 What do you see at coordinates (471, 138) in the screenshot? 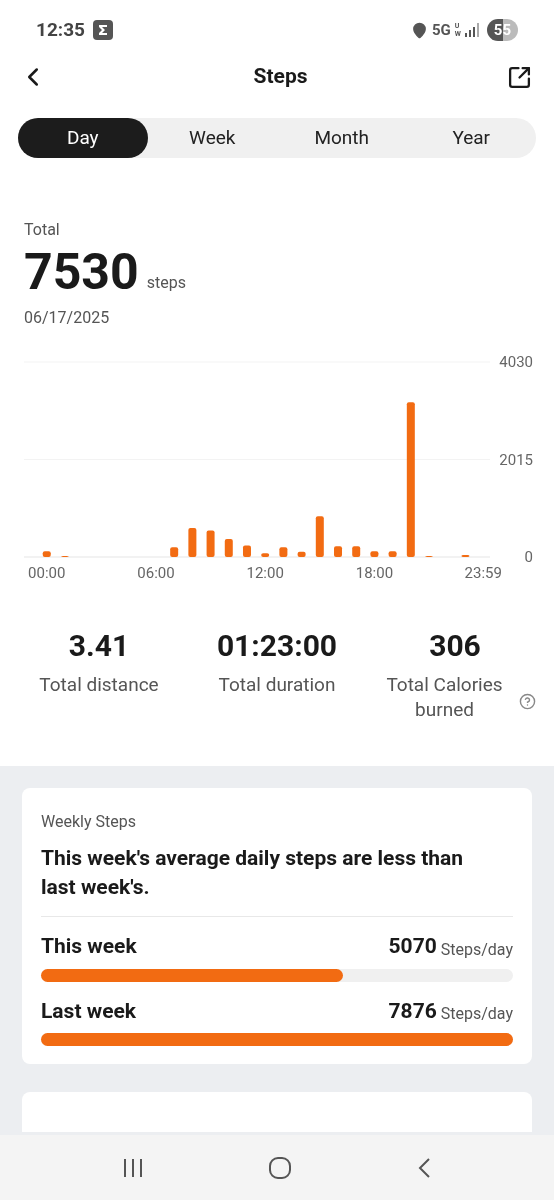
I see `period-tab: Year` at bounding box center [471, 138].